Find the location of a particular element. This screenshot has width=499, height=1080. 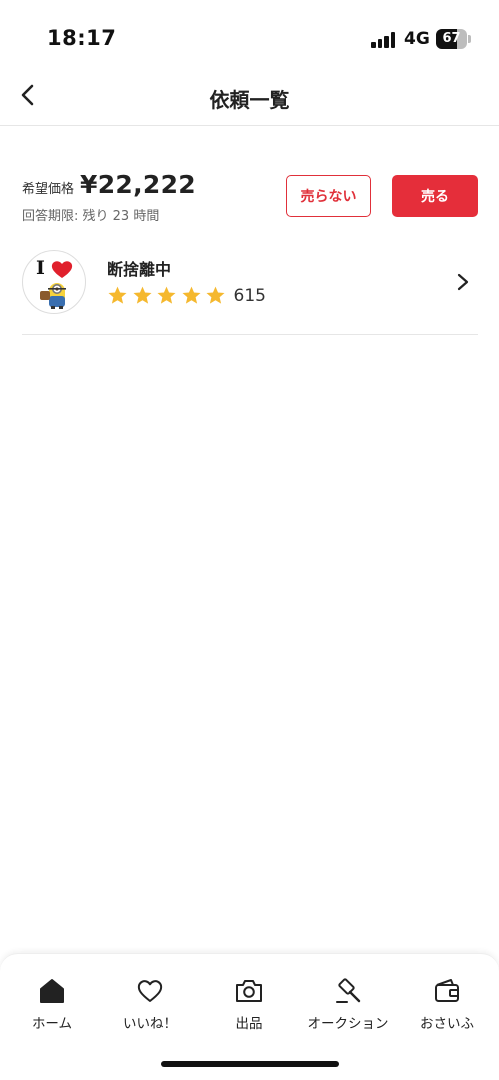

tab-label: おさいふ is located at coordinates (447, 1024).